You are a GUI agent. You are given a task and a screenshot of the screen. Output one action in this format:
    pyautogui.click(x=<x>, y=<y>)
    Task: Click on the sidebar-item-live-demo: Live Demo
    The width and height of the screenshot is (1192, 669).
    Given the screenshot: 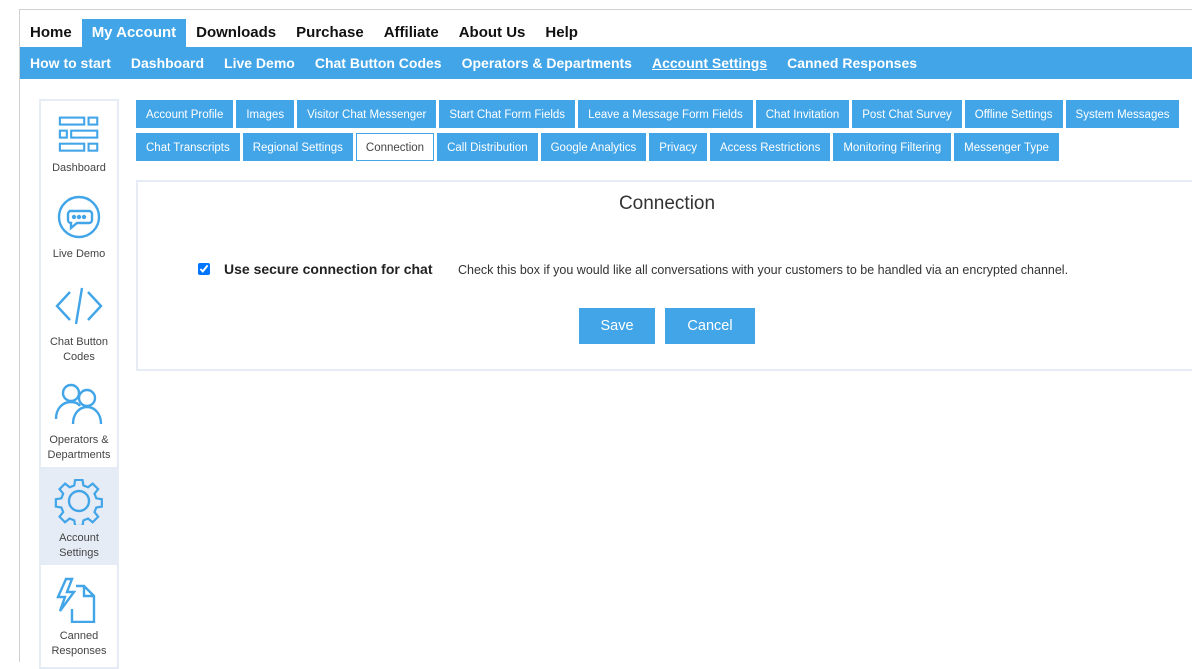 What is the action you would take?
    pyautogui.click(x=79, y=229)
    